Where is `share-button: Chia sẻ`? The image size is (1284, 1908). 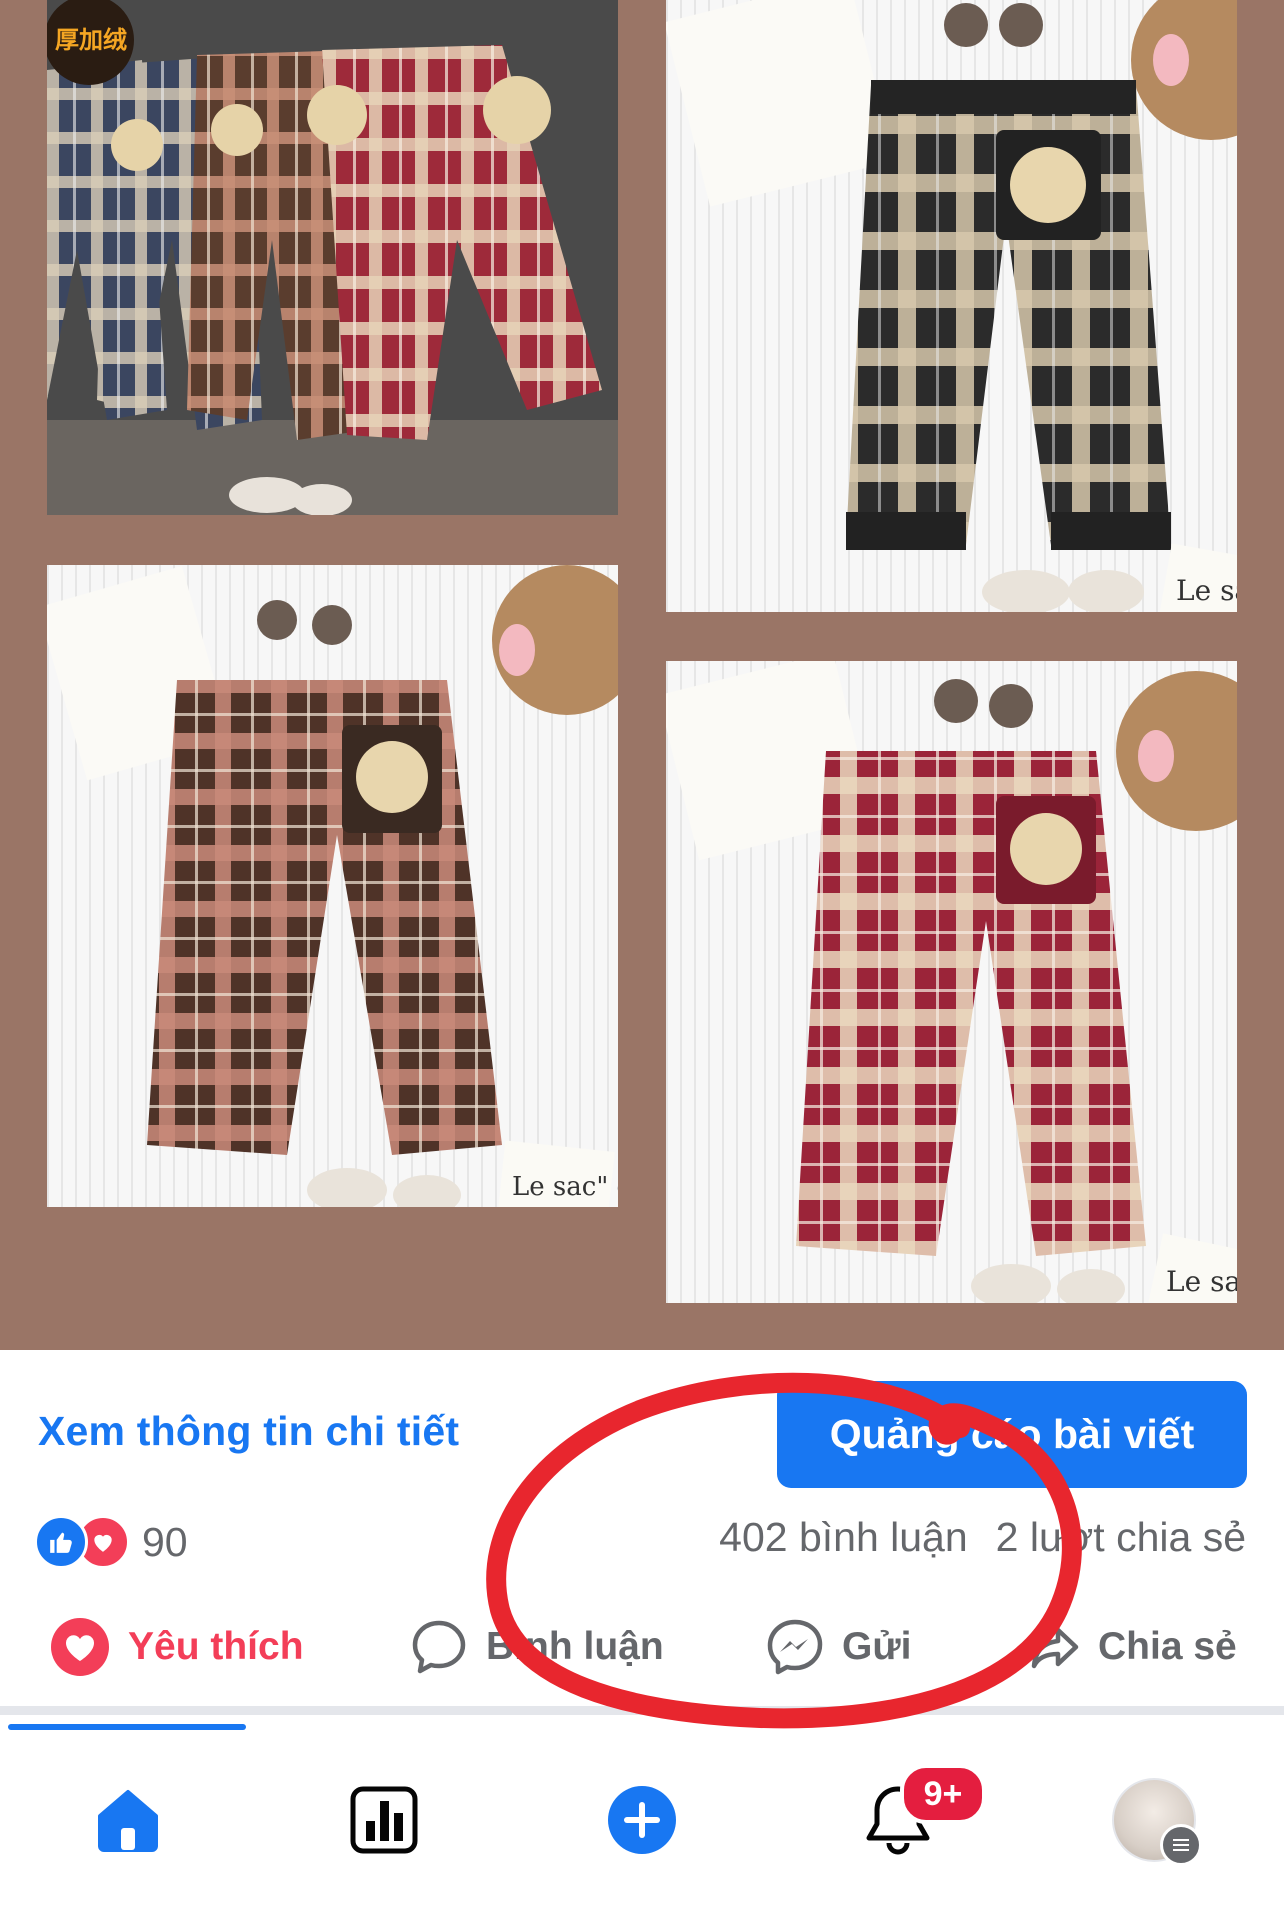
share-button: Chia sẻ is located at coordinates (1133, 1647).